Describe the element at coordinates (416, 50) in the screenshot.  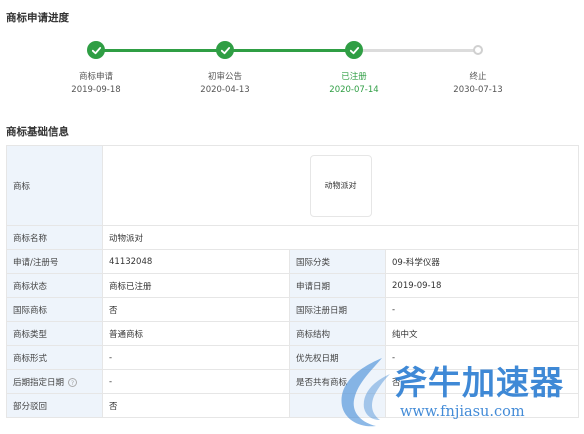
I see `progress-track-pending` at that location.